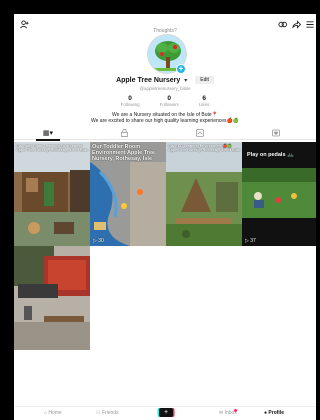 This screenshot has width=320, height=420. Describe the element at coordinates (130, 101) in the screenshot. I see `stat-following: 0 Following` at that location.